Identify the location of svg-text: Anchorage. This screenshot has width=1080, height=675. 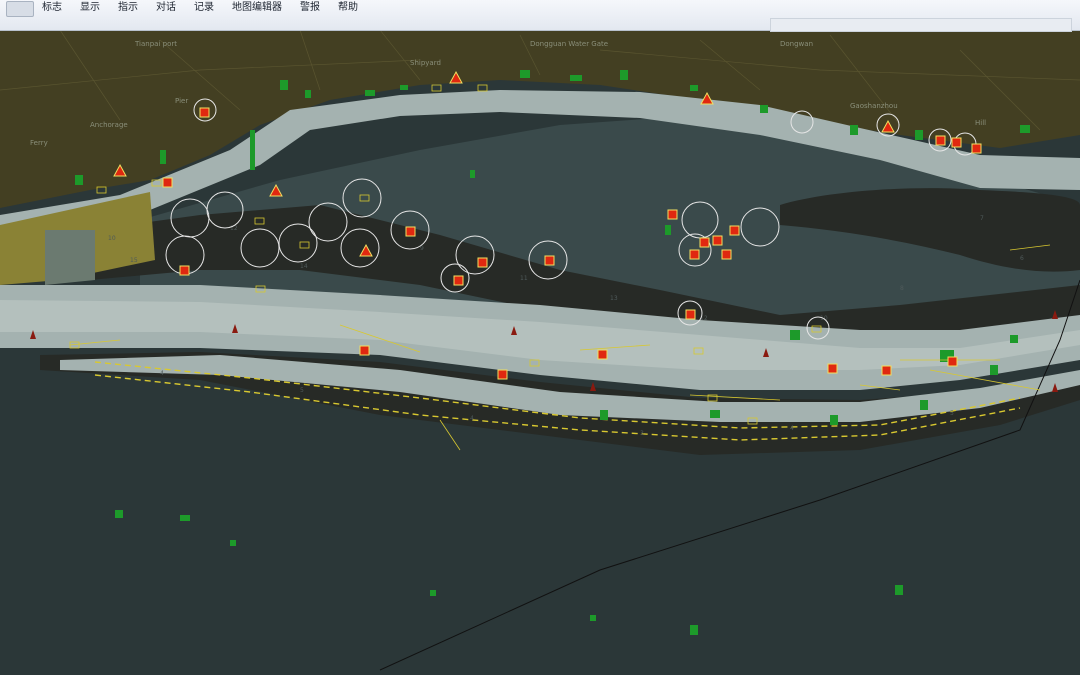
(109, 125).